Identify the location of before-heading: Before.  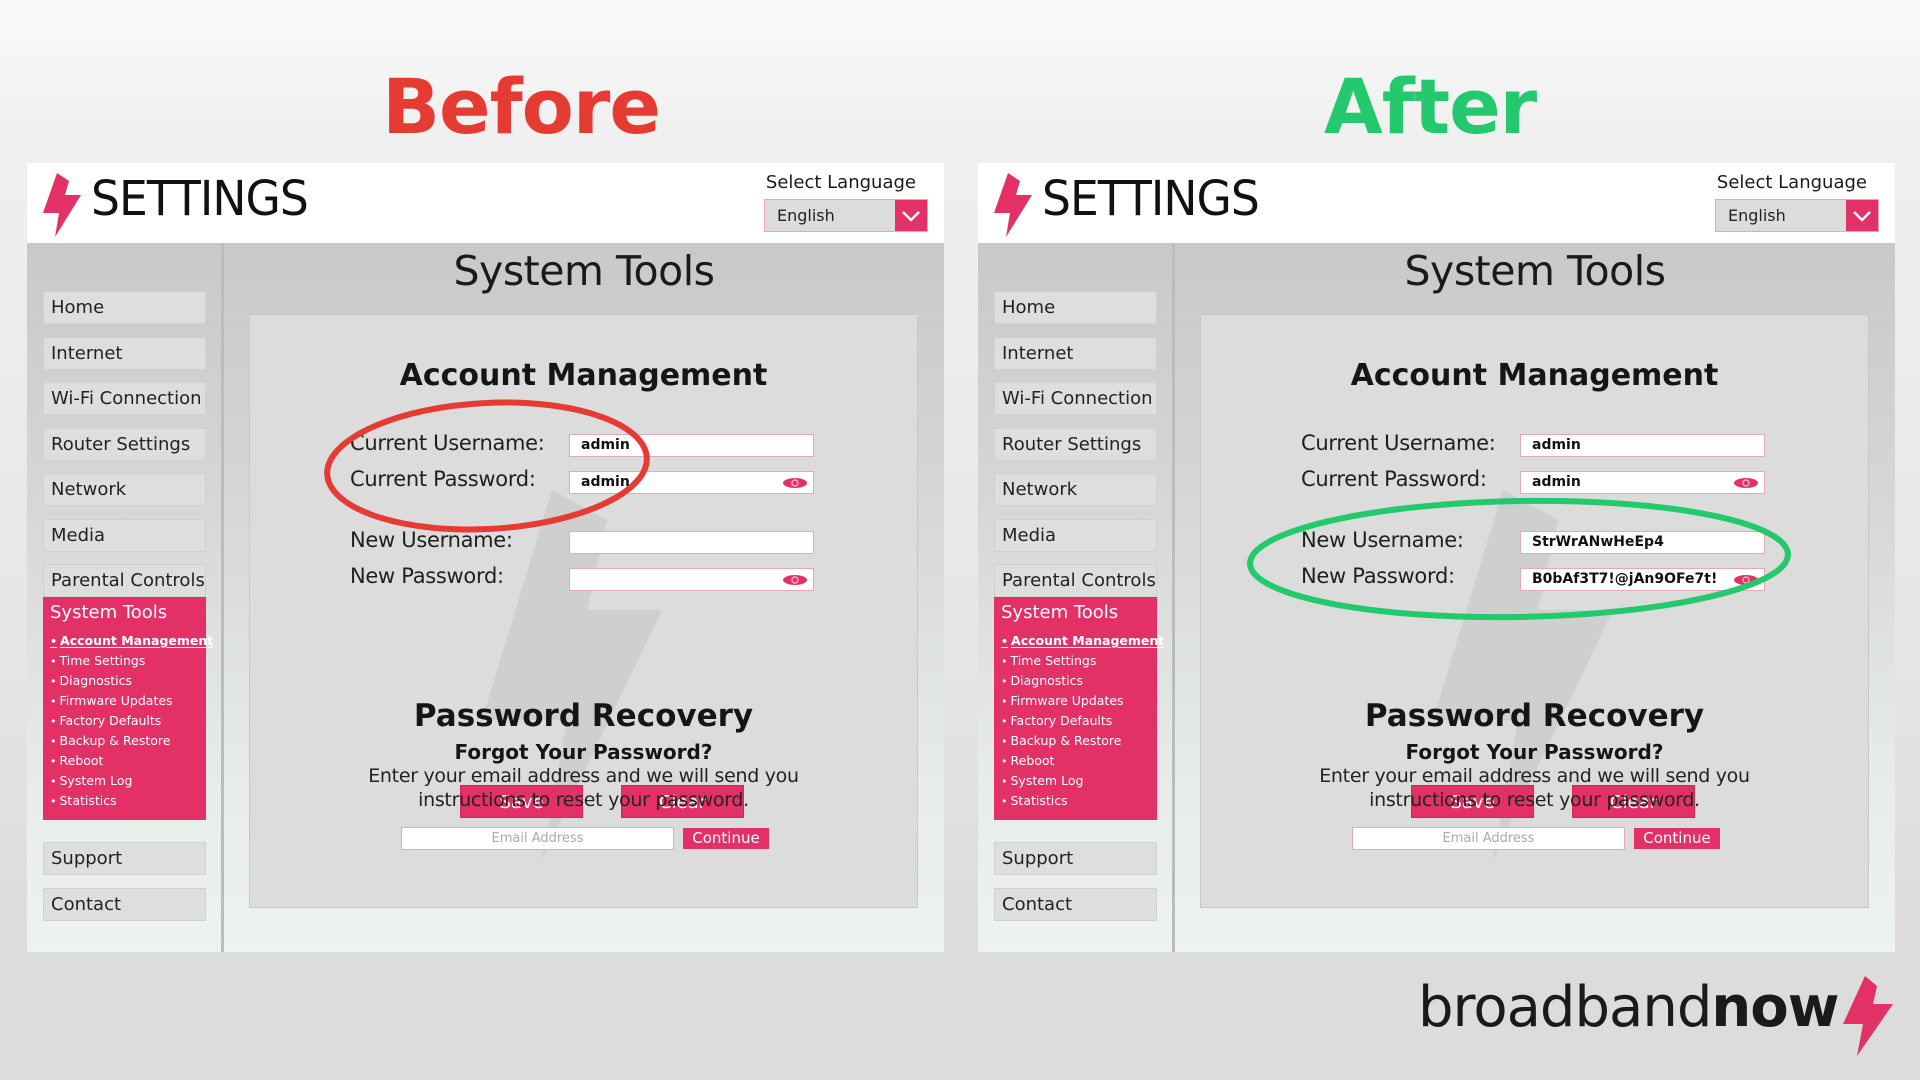
(521, 106).